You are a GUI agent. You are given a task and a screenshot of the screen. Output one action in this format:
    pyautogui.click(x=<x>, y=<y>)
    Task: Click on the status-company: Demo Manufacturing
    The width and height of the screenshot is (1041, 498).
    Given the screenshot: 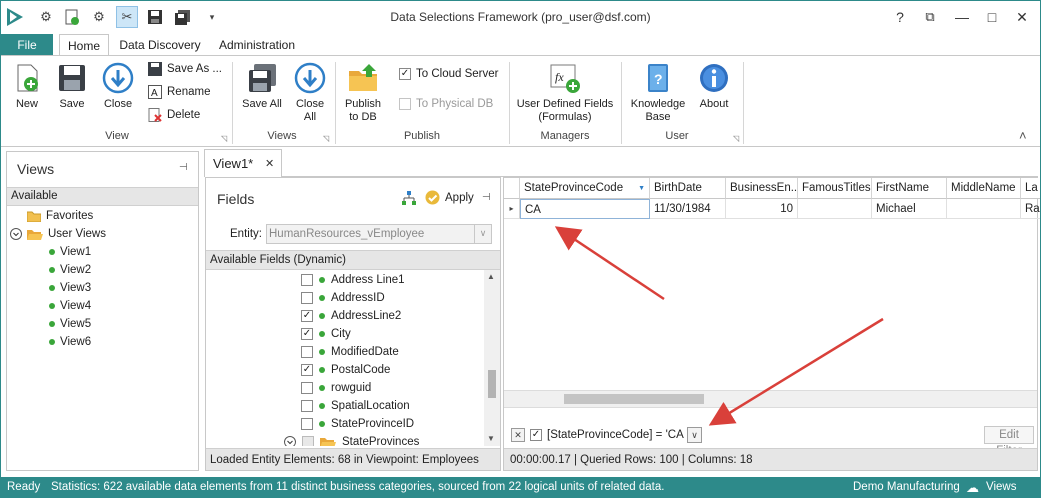 What is the action you would take?
    pyautogui.click(x=906, y=487)
    